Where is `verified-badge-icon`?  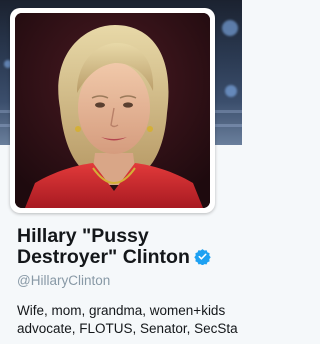
verified-badge-icon is located at coordinates (202, 259).